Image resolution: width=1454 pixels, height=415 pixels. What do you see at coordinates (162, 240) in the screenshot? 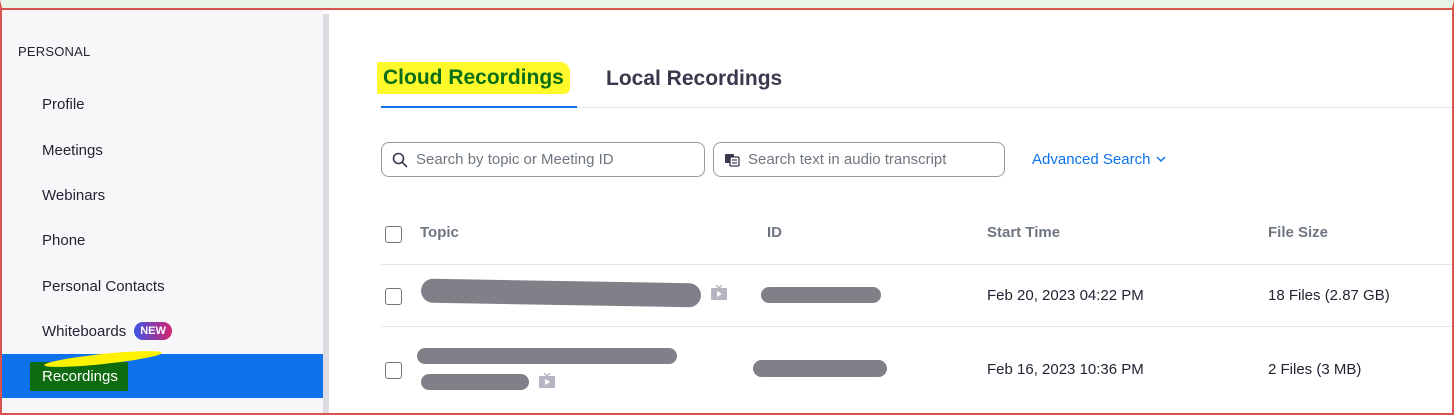
I see `sidebar-item-phone: Phone` at bounding box center [162, 240].